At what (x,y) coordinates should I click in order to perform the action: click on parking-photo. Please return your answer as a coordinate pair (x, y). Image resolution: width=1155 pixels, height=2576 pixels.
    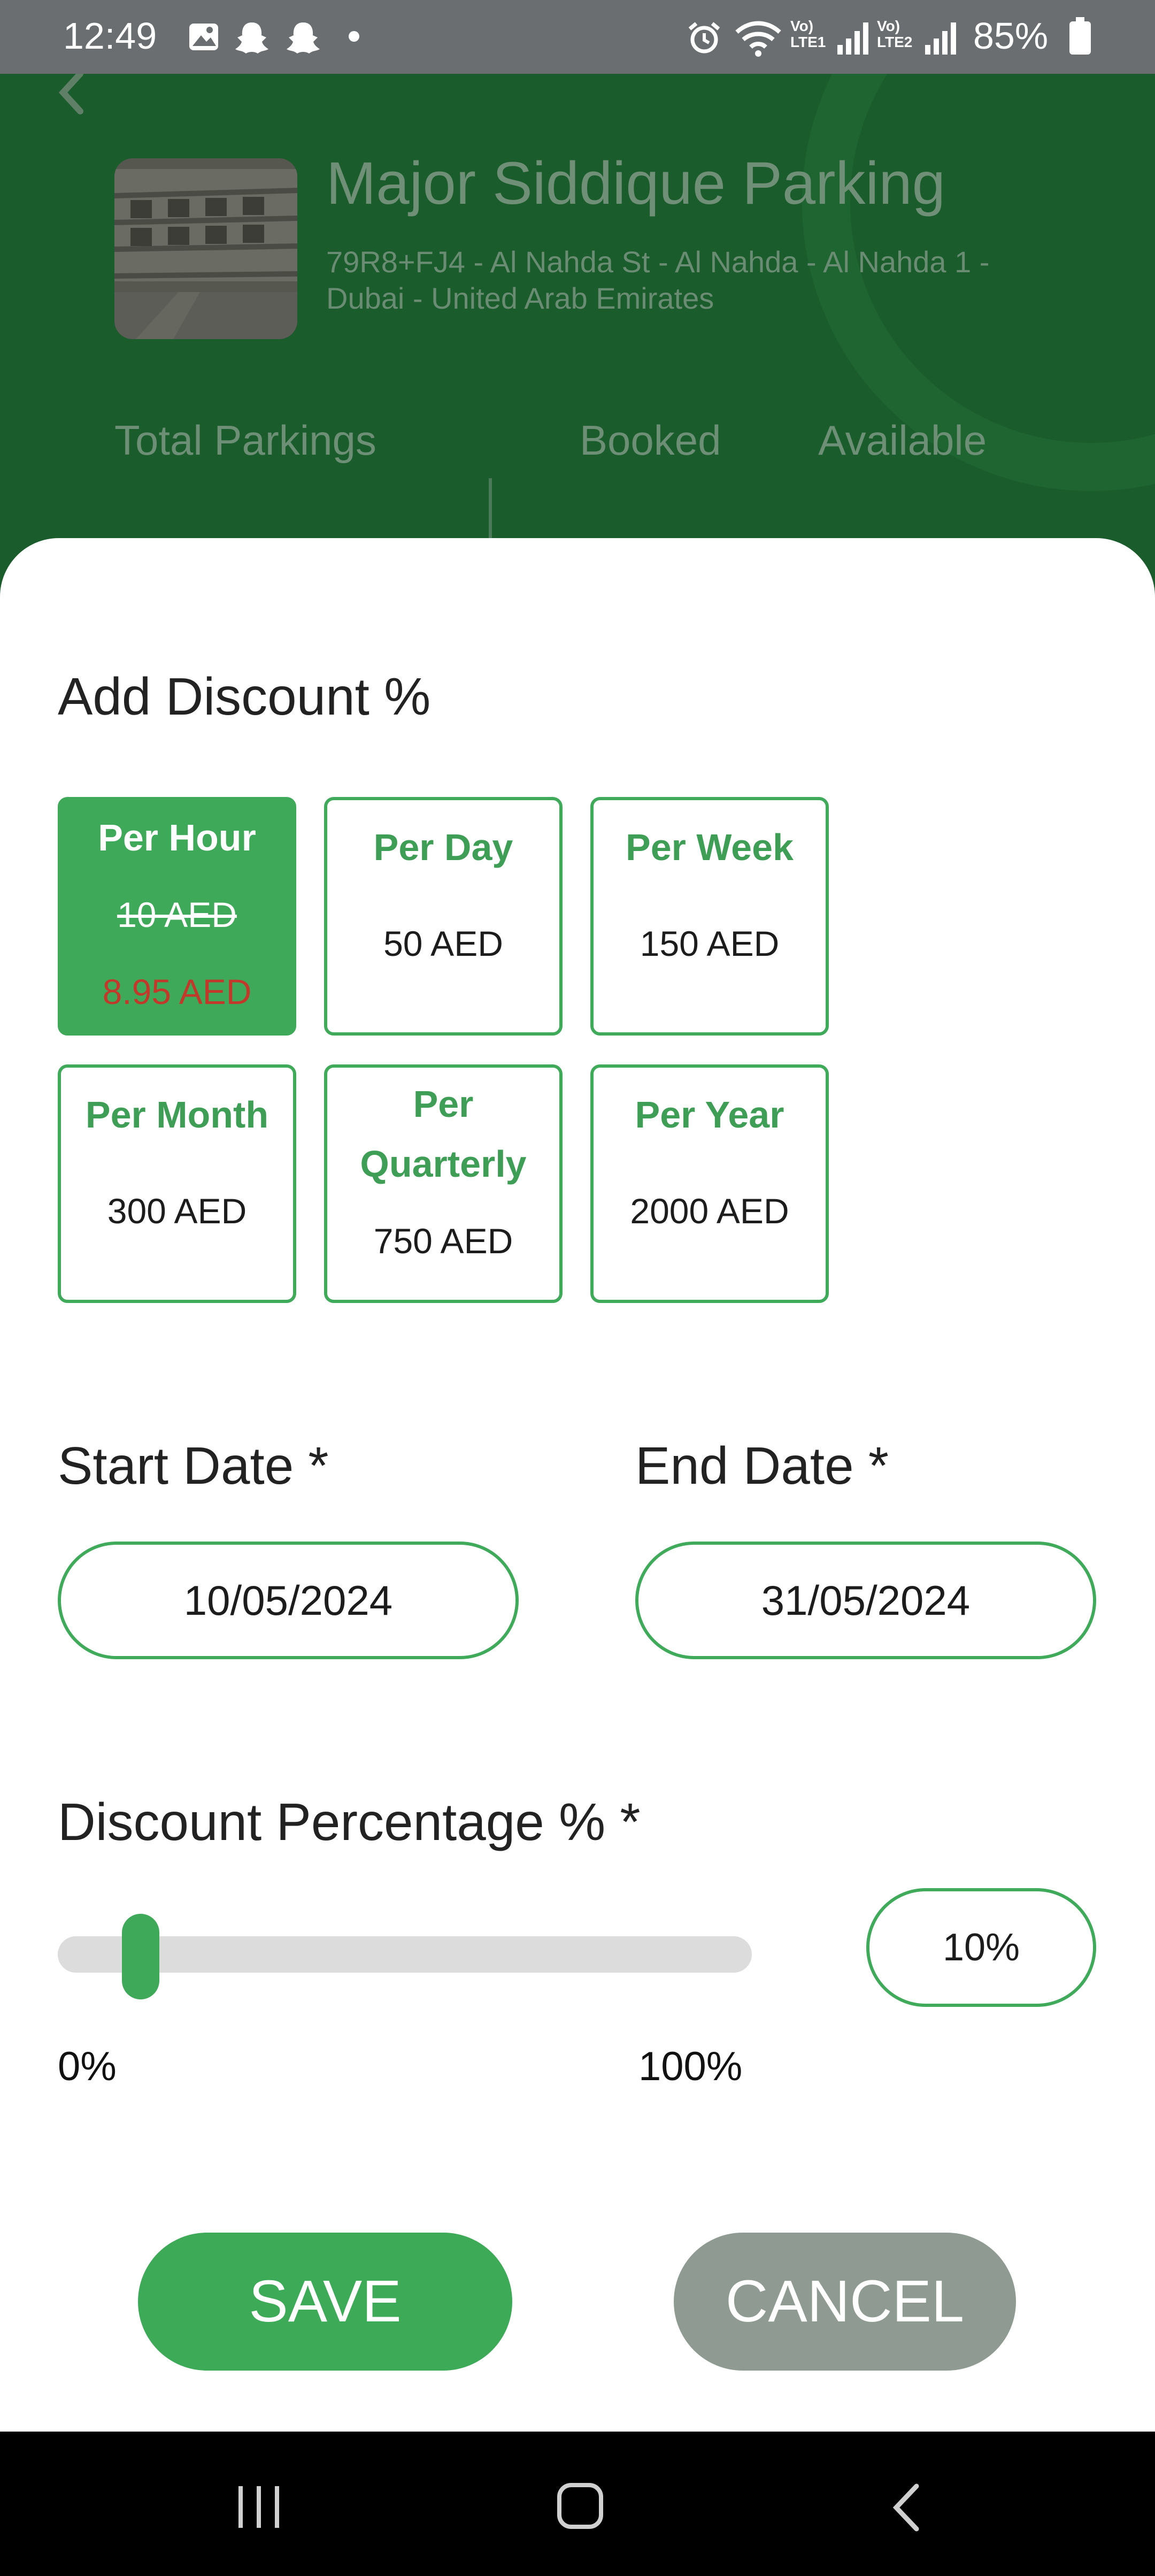
    Looking at the image, I should click on (205, 248).